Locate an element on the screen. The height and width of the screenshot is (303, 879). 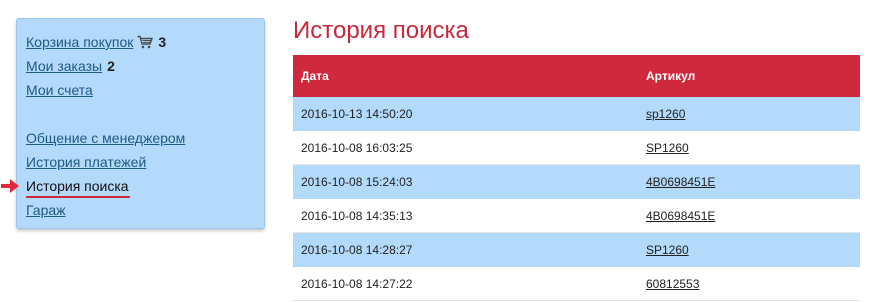
date-cell: 2016-10-08 15:24:03 is located at coordinates (357, 182).